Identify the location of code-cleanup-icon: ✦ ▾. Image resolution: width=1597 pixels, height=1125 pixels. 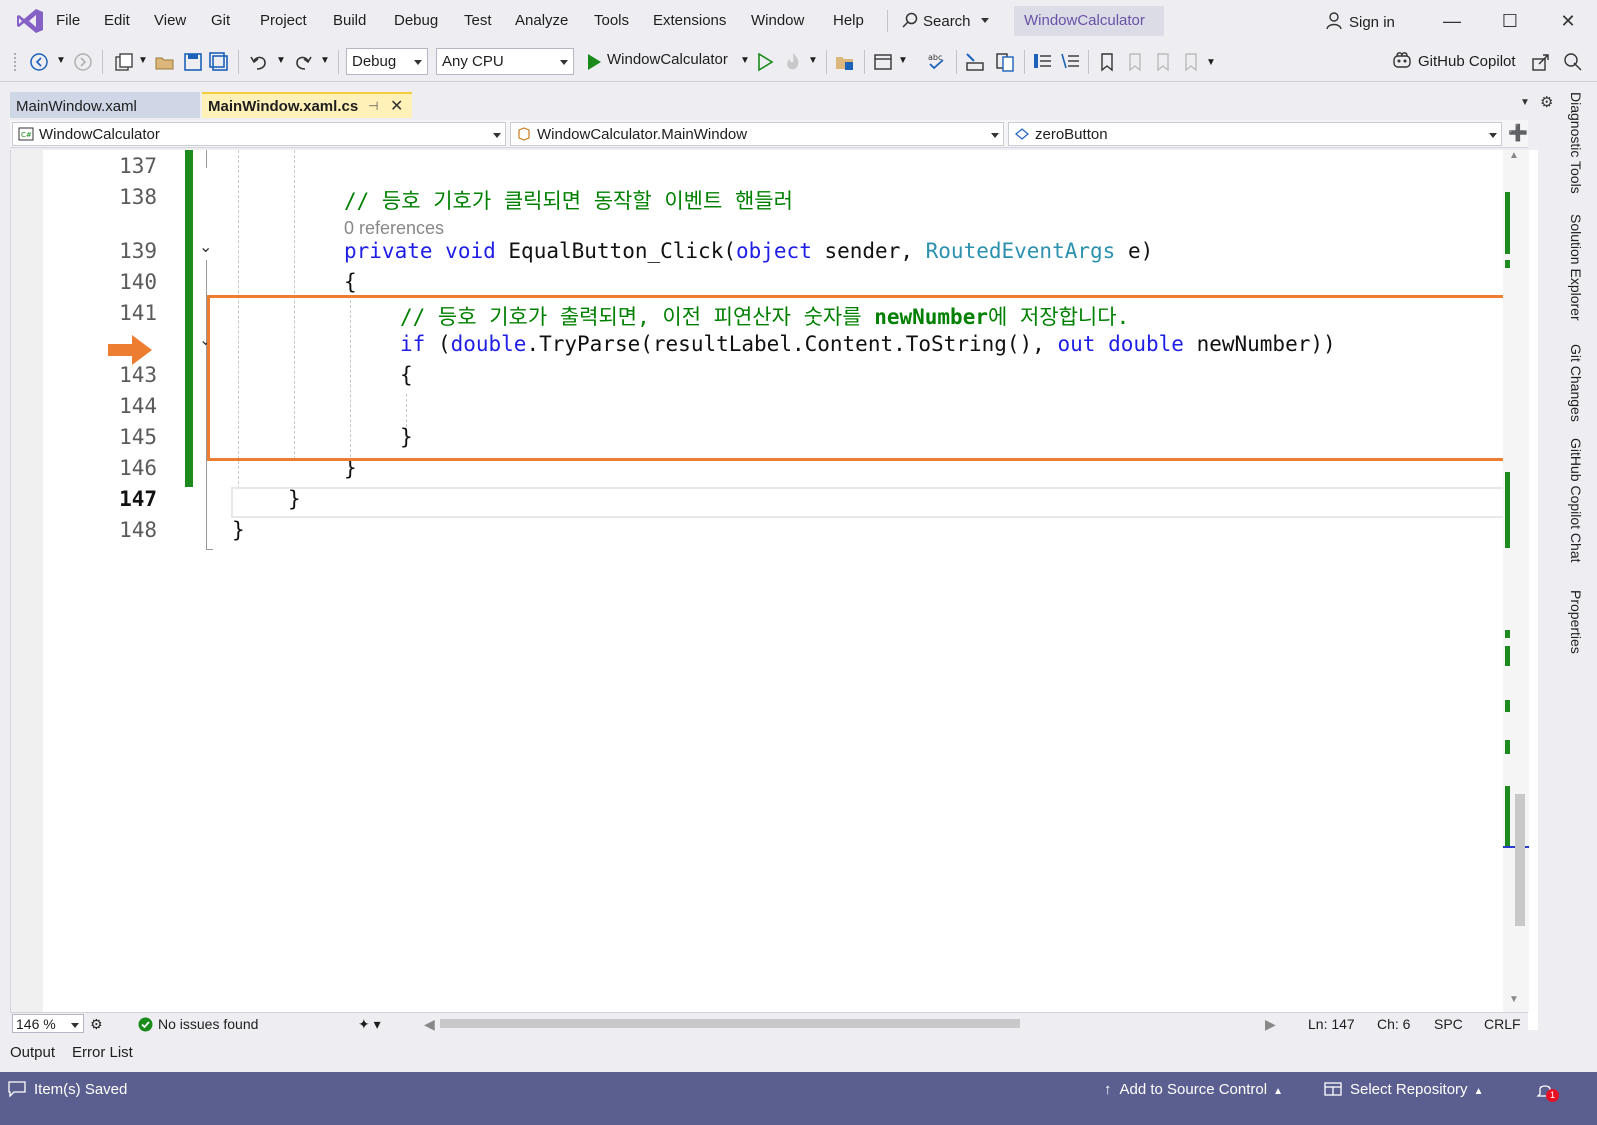
(369, 1024).